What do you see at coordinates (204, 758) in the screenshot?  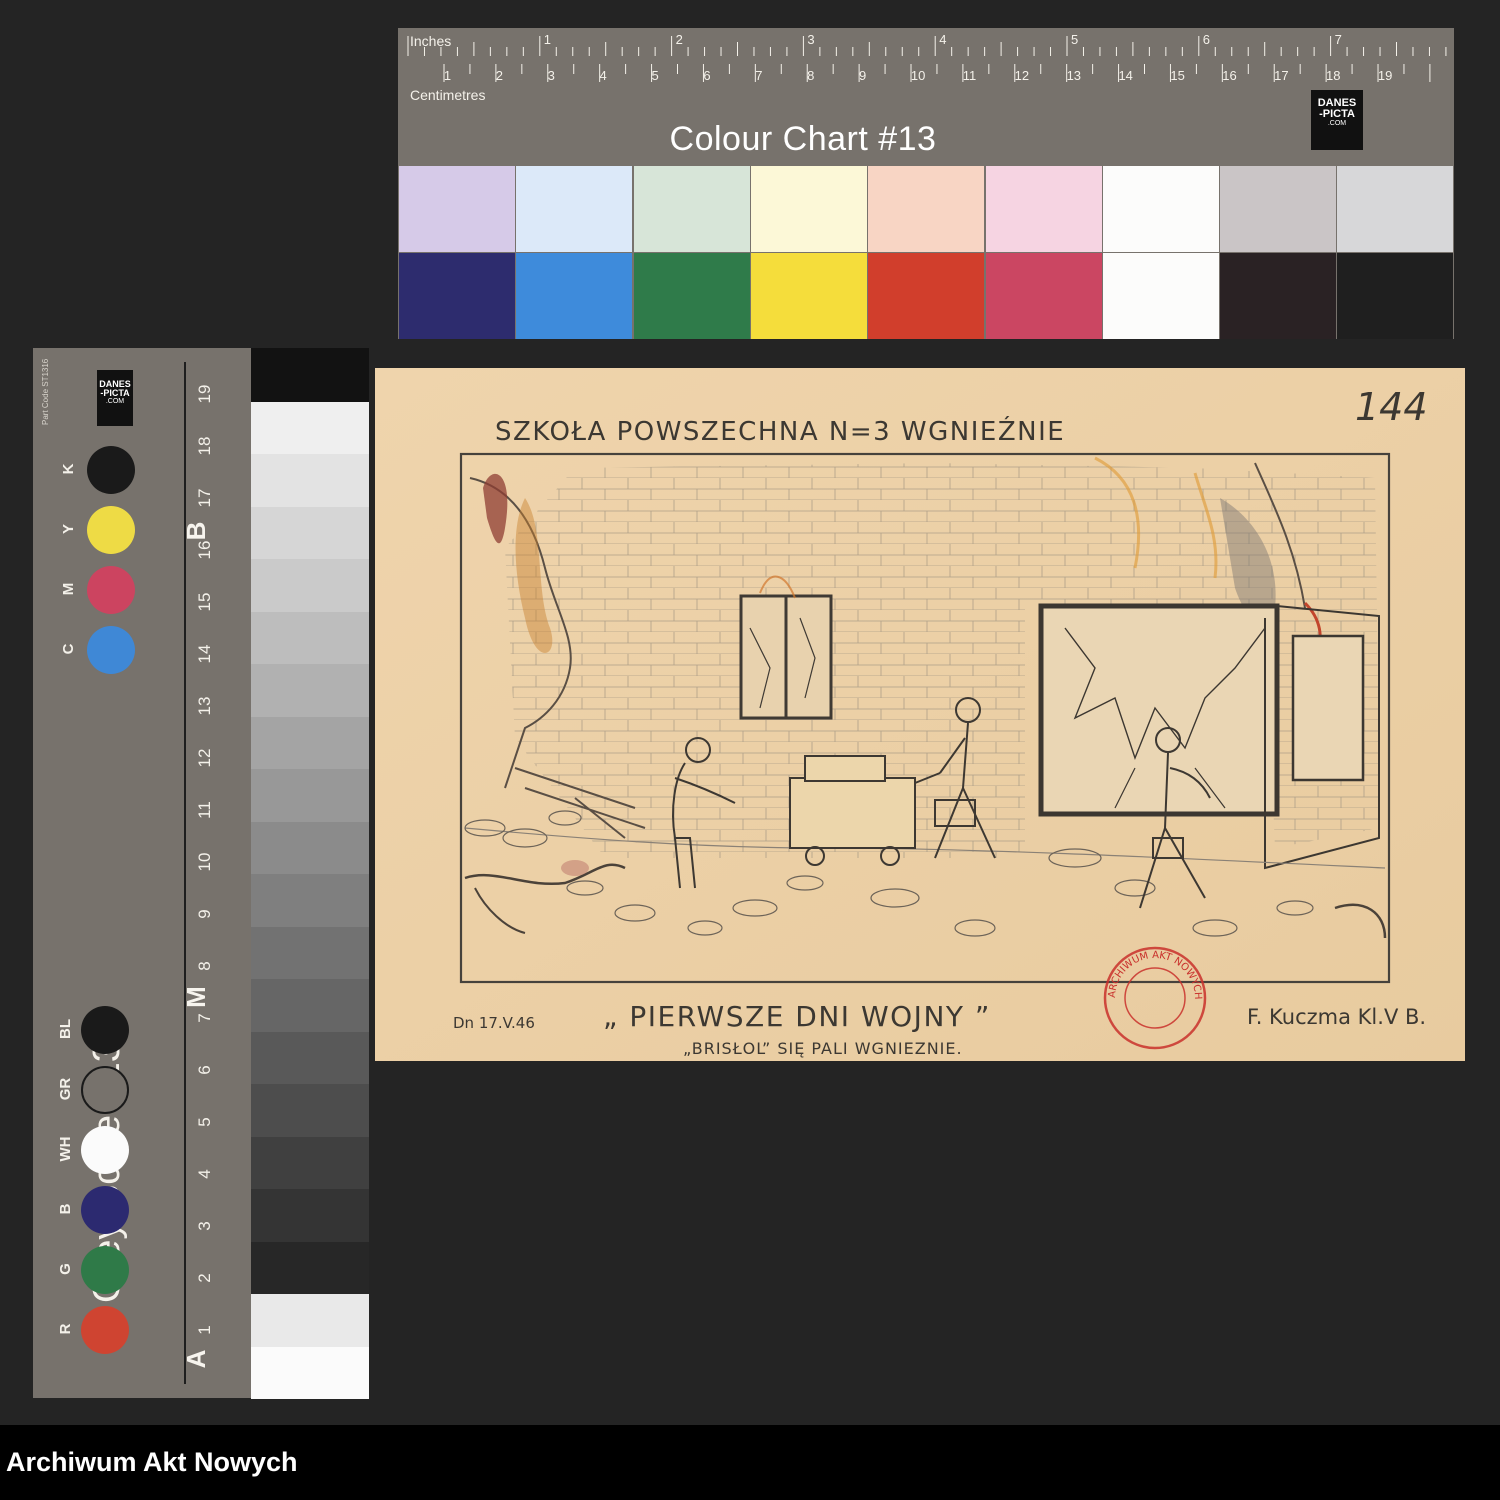 I see `step-number: 12` at bounding box center [204, 758].